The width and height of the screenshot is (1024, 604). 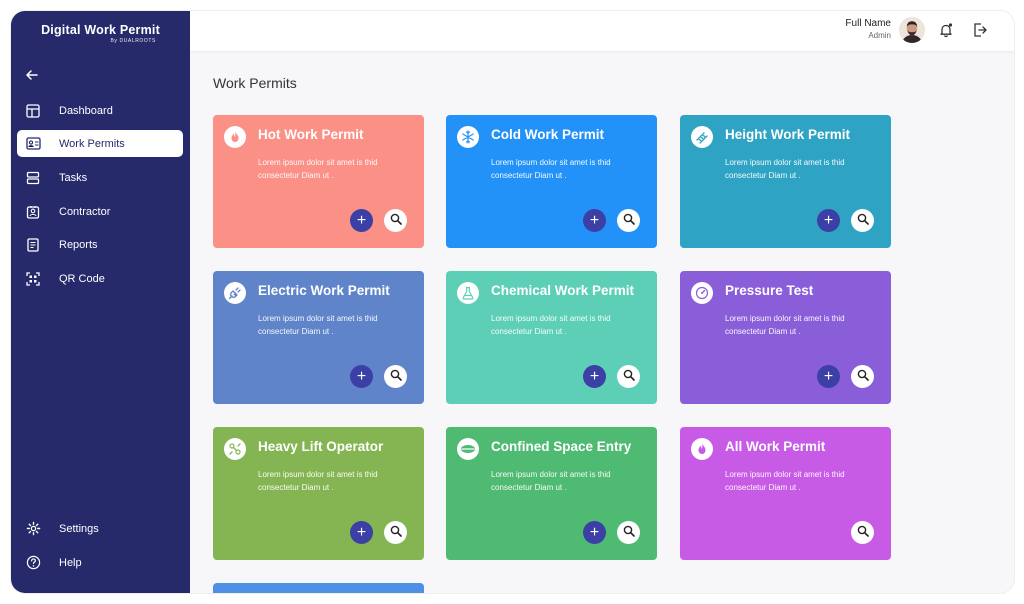 What do you see at coordinates (602, 31) in the screenshot?
I see `top-bar: Full Name Admin` at bounding box center [602, 31].